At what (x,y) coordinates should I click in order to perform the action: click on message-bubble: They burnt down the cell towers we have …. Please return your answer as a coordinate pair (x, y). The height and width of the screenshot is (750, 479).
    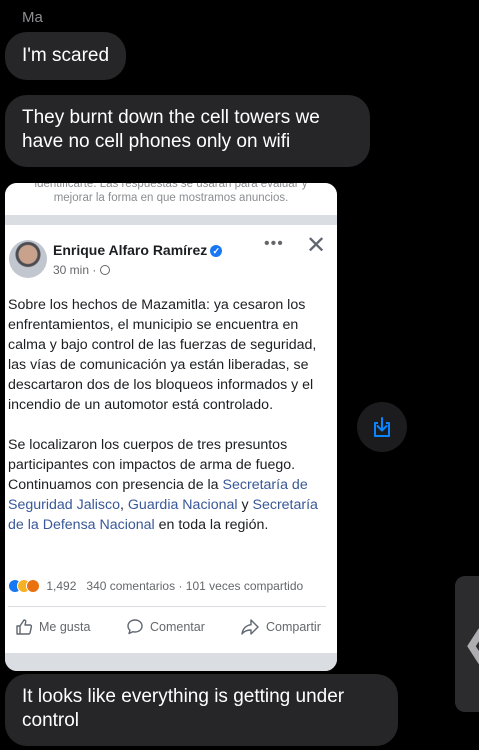
    Looking at the image, I should click on (187, 131).